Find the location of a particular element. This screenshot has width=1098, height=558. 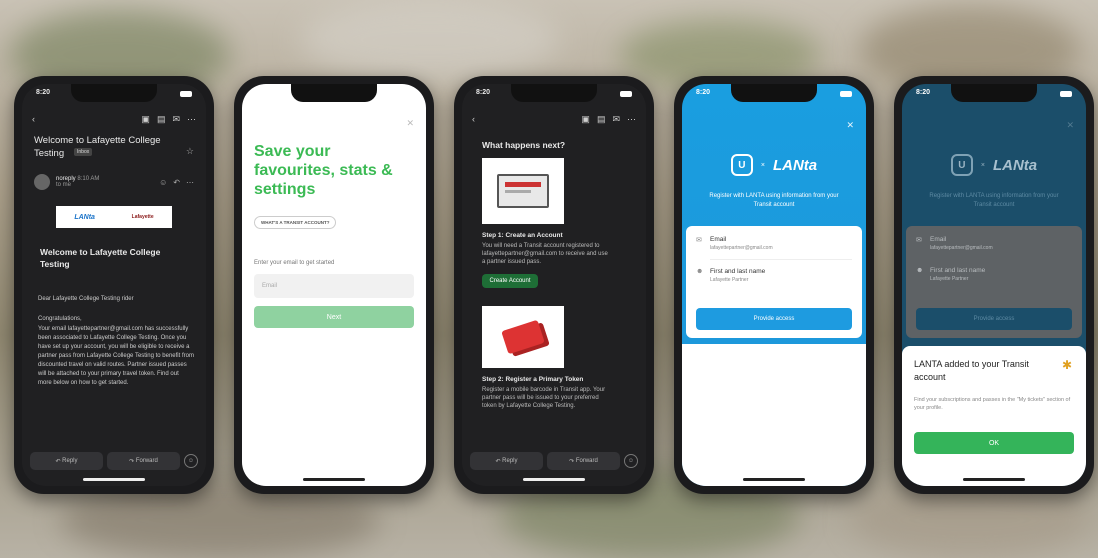

lafayette-logo: Lafayette is located at coordinates (142, 217).